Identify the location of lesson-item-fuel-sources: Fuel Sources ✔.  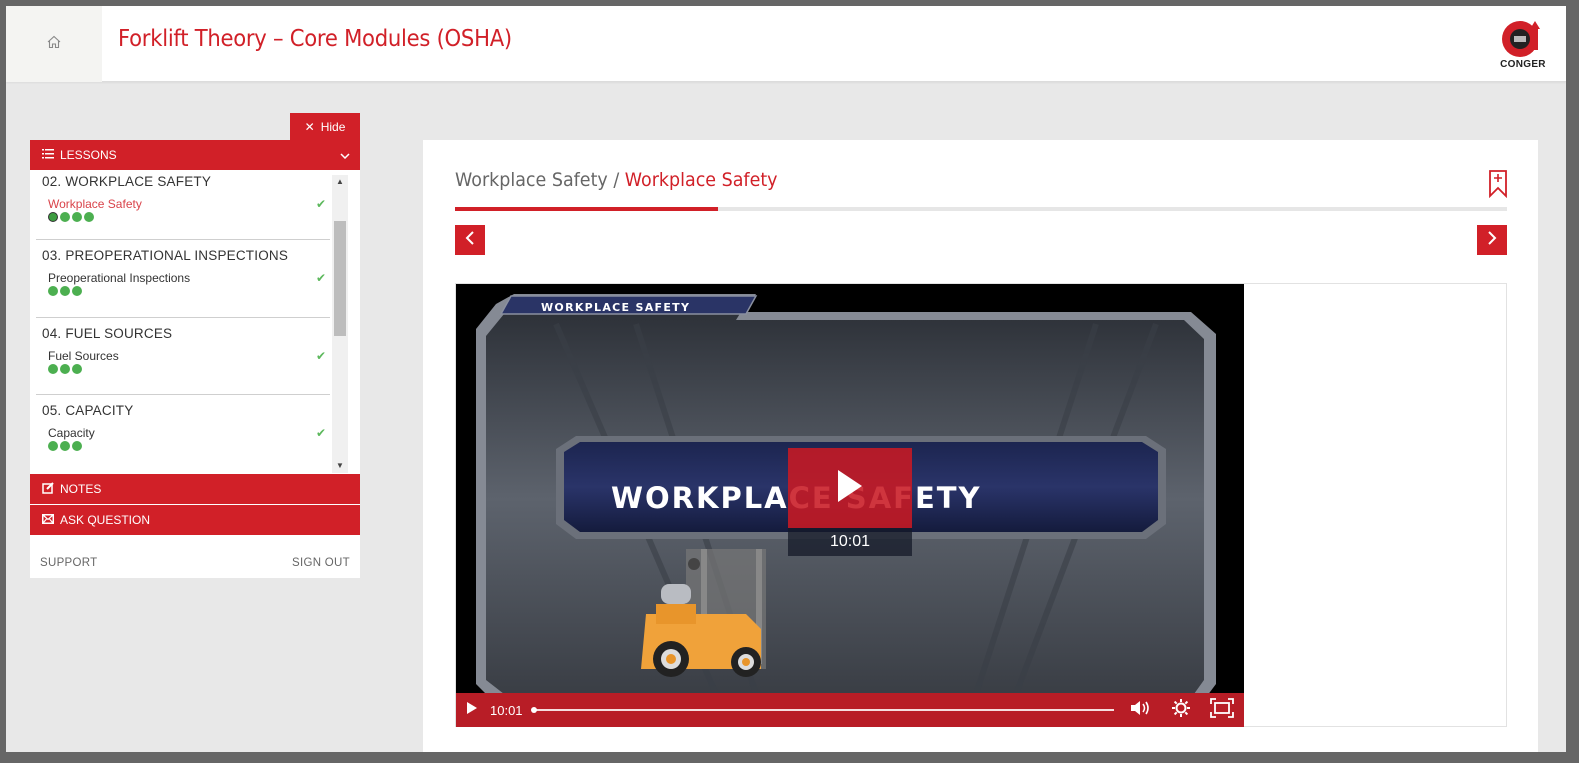
(186, 356).